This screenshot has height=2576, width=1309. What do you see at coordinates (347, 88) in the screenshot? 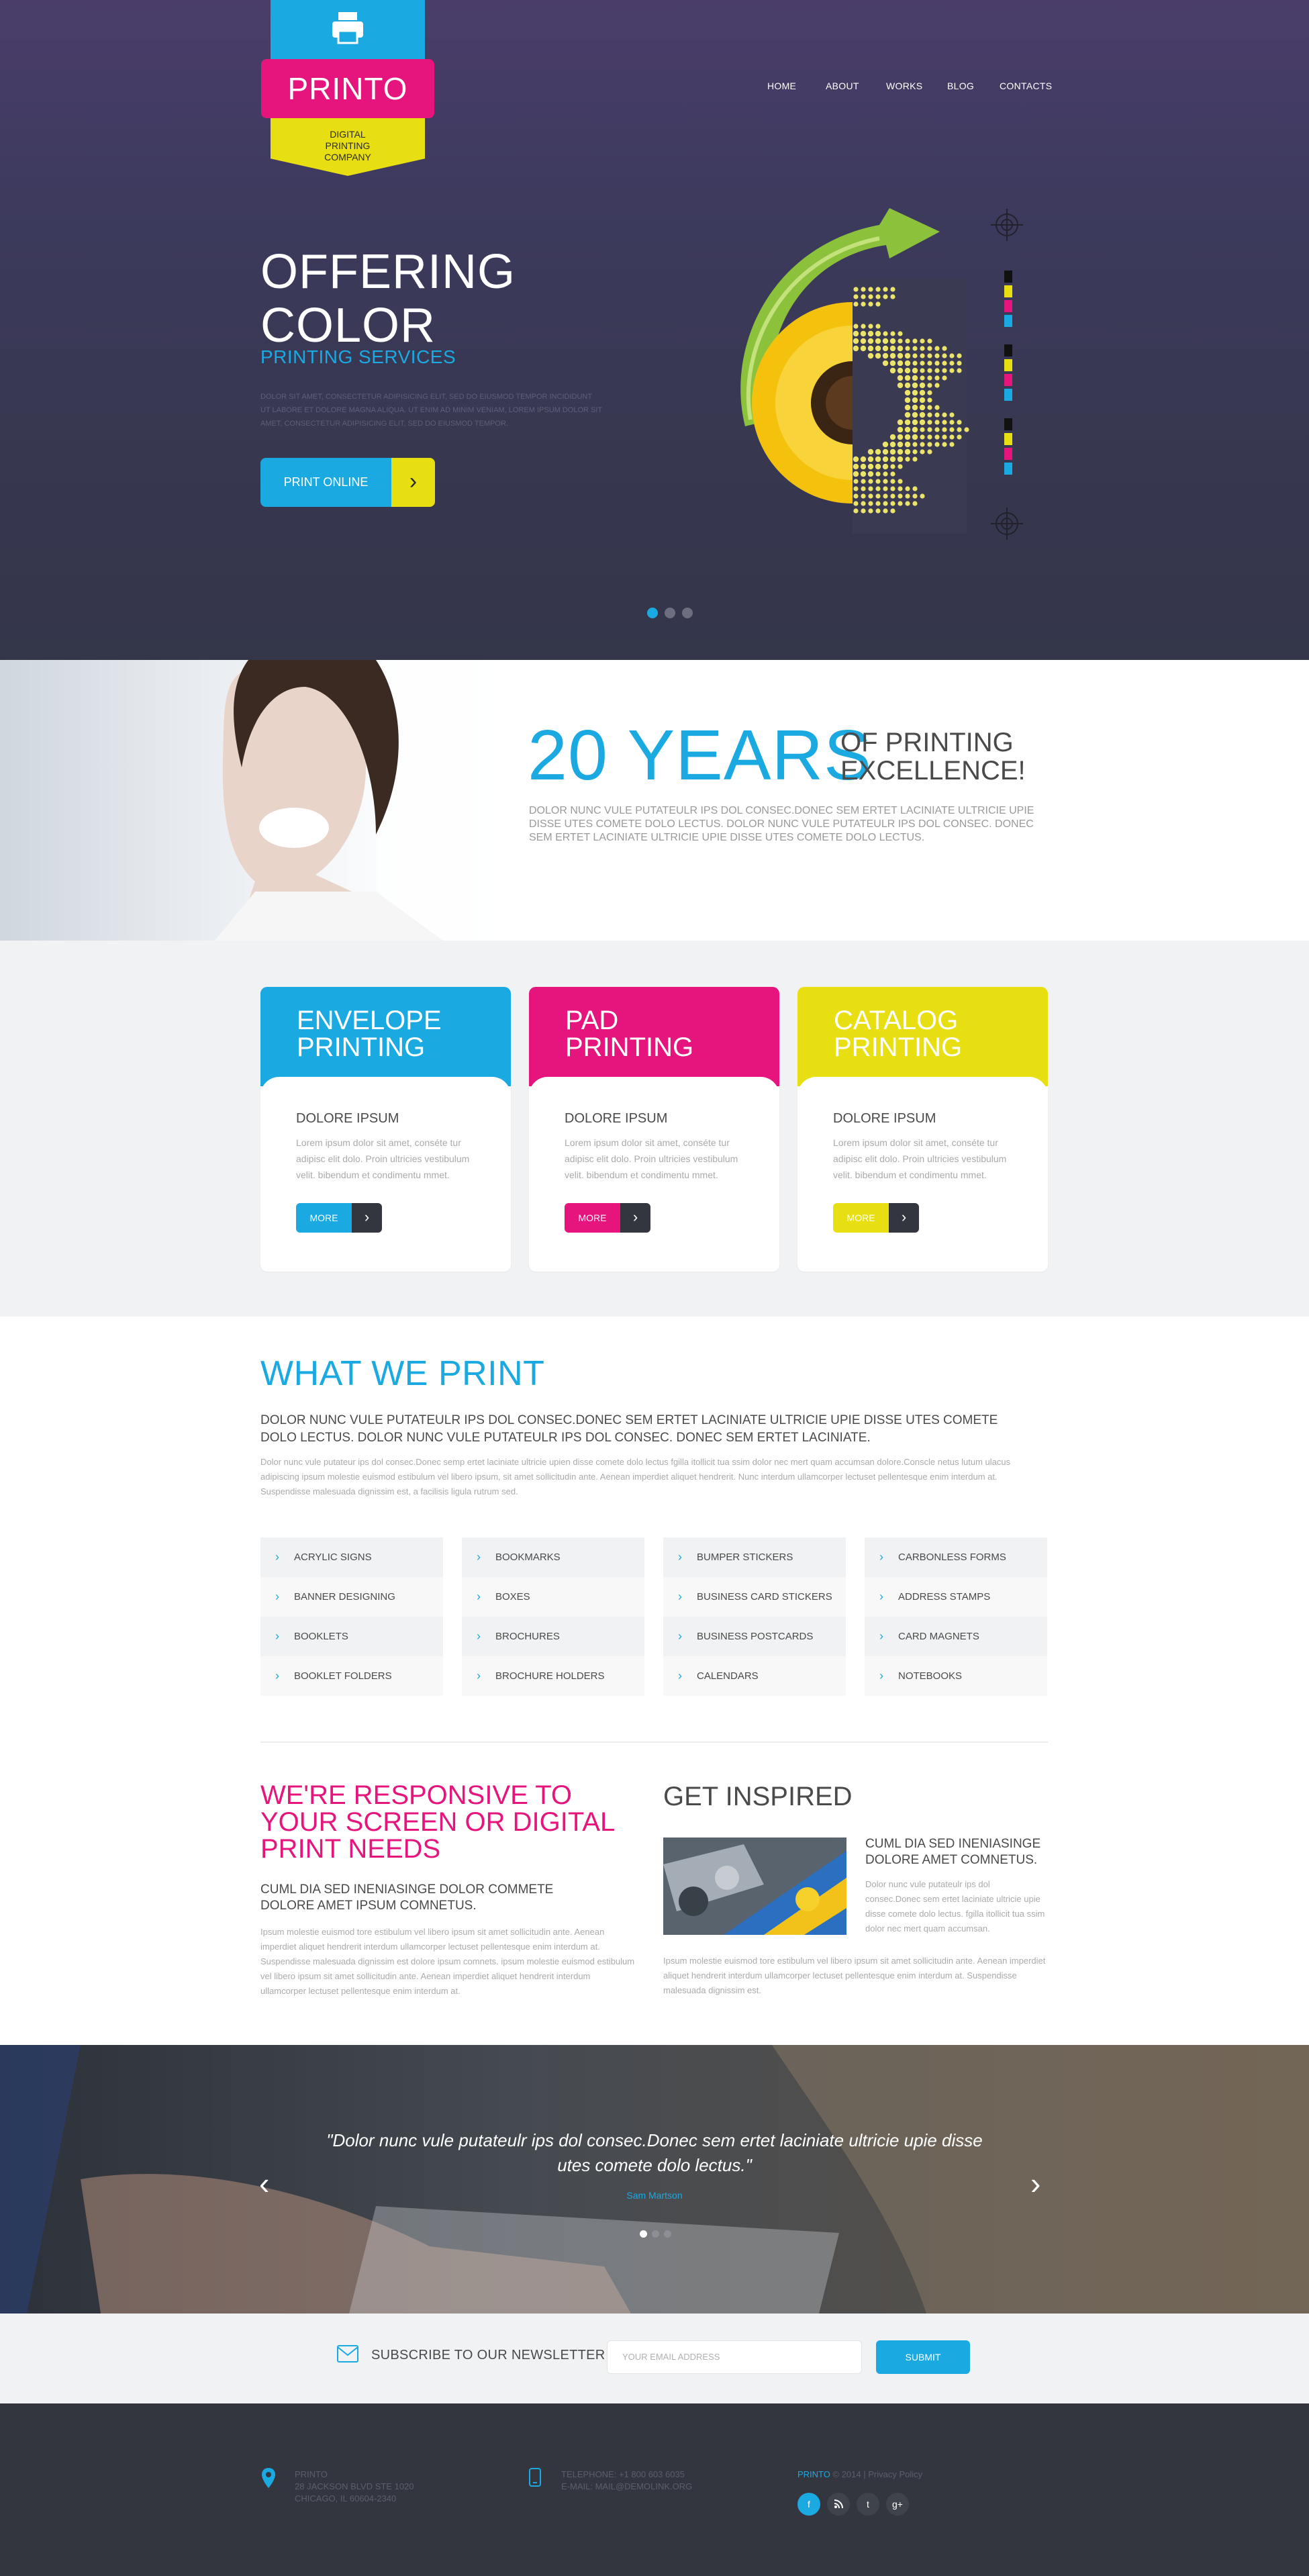
I see `logo: PRINTO DIGITAL PRINTING COMPANY` at bounding box center [347, 88].